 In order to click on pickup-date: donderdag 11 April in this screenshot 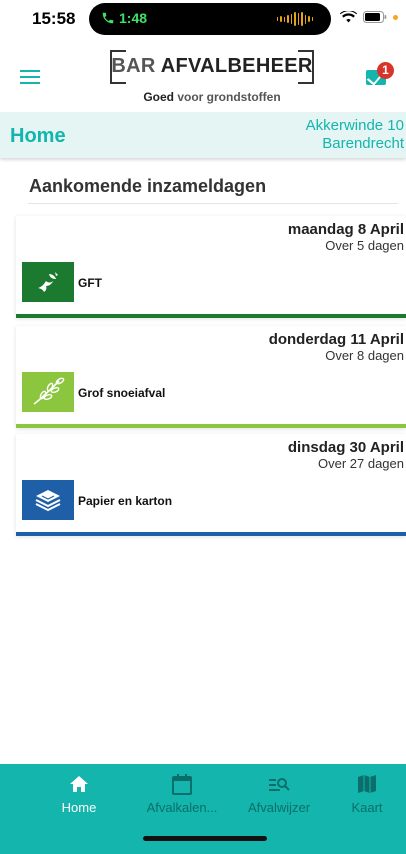, I will do `click(336, 339)`.